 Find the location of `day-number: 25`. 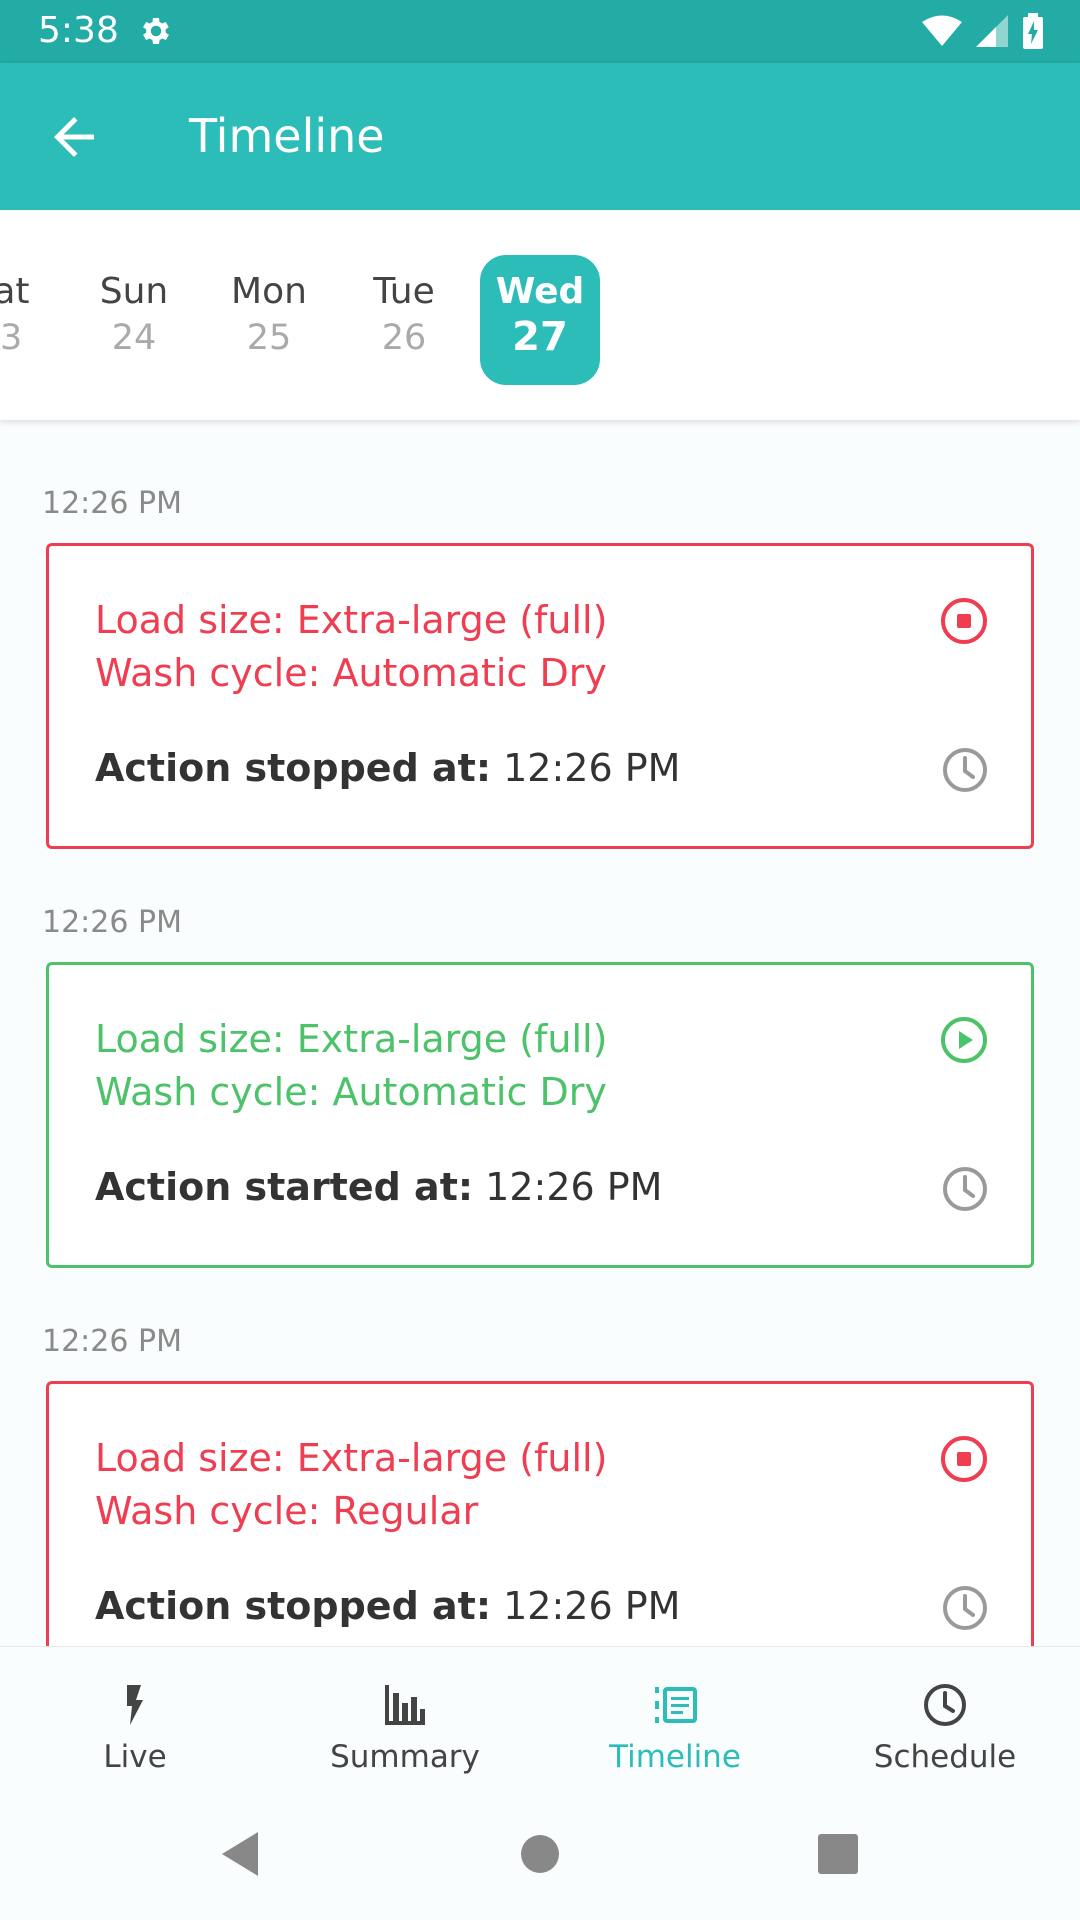

day-number: 25 is located at coordinates (269, 338).